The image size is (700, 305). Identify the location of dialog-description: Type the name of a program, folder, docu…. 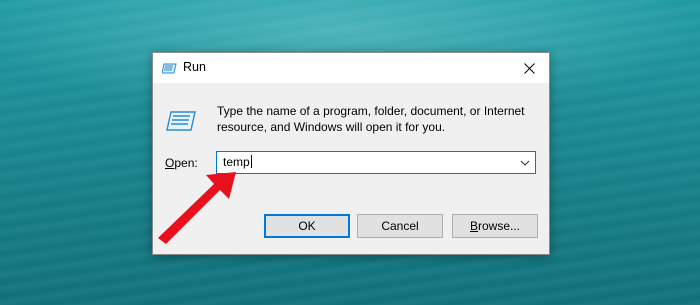
(377, 119).